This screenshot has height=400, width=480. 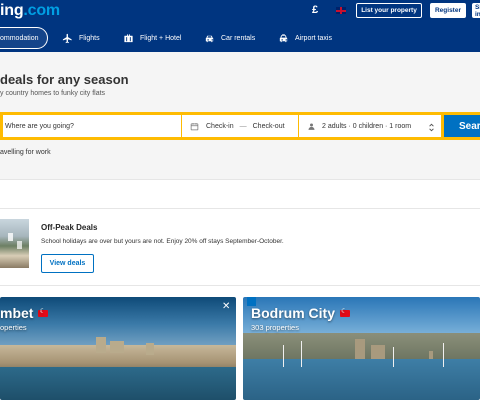 I want to click on destination-card-gumbet: mbet operties ✕, so click(x=118, y=348).